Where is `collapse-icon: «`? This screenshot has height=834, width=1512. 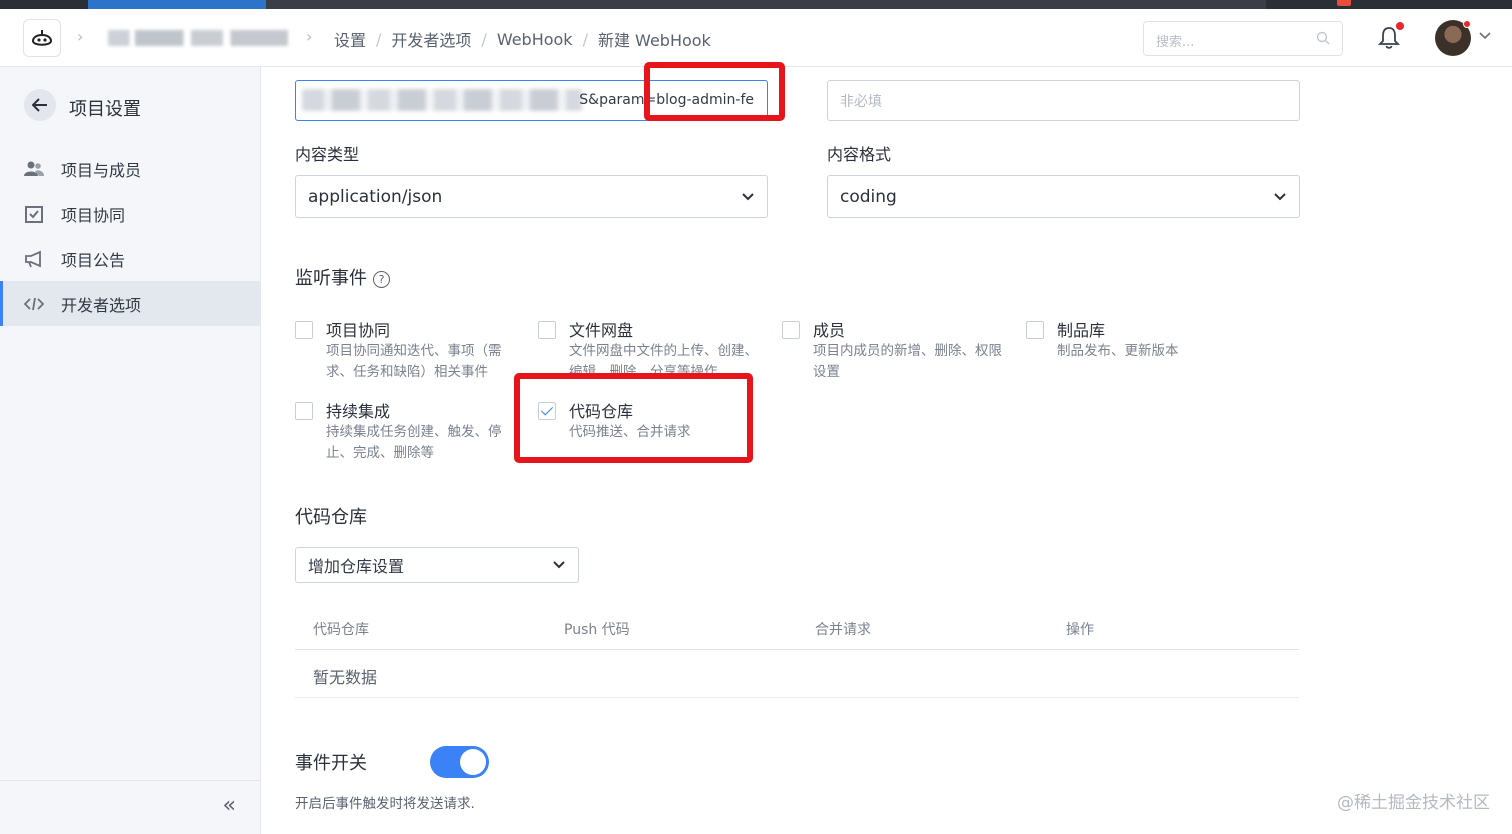 collapse-icon: « is located at coordinates (229, 805).